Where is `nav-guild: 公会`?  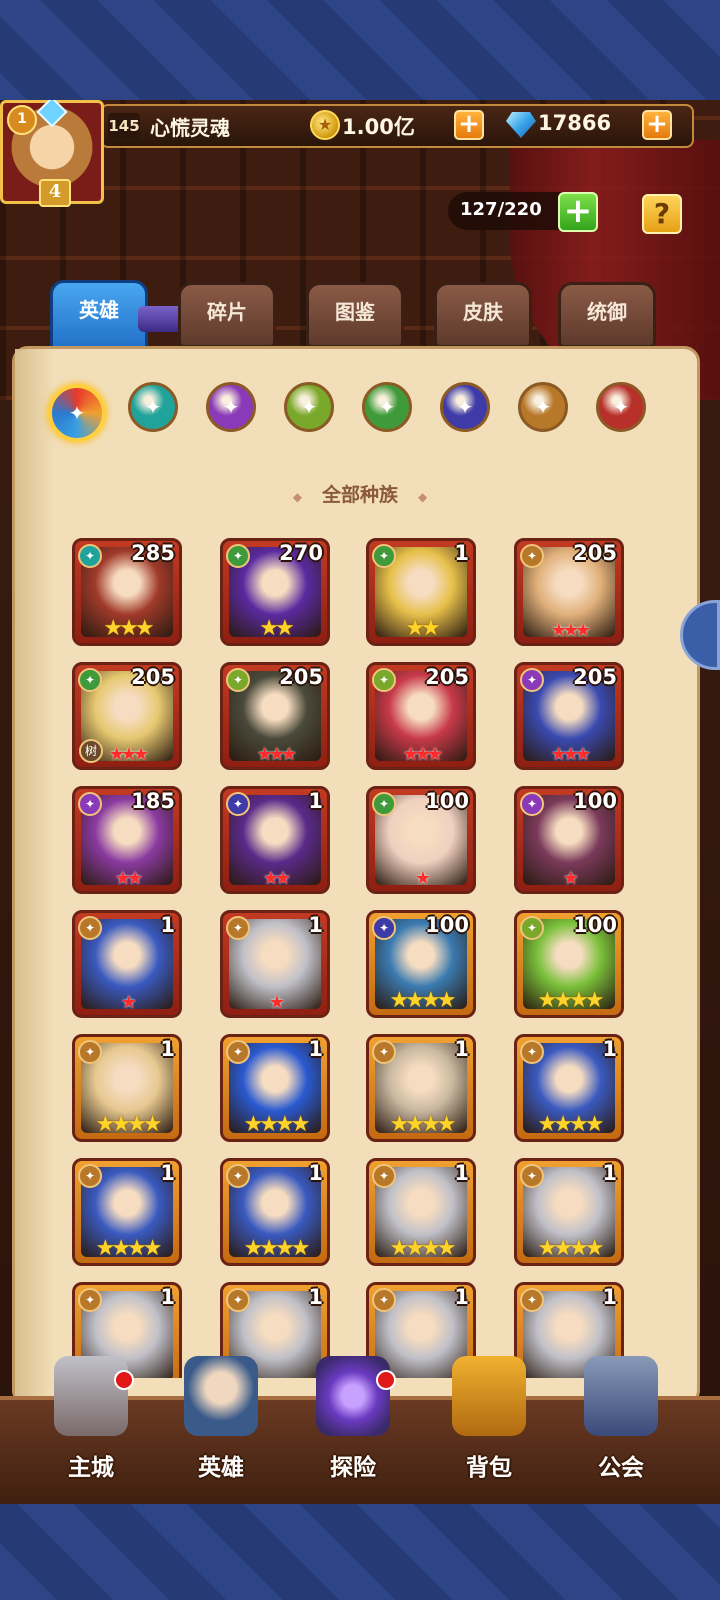
nav-guild: 公会 is located at coordinates (621, 1426).